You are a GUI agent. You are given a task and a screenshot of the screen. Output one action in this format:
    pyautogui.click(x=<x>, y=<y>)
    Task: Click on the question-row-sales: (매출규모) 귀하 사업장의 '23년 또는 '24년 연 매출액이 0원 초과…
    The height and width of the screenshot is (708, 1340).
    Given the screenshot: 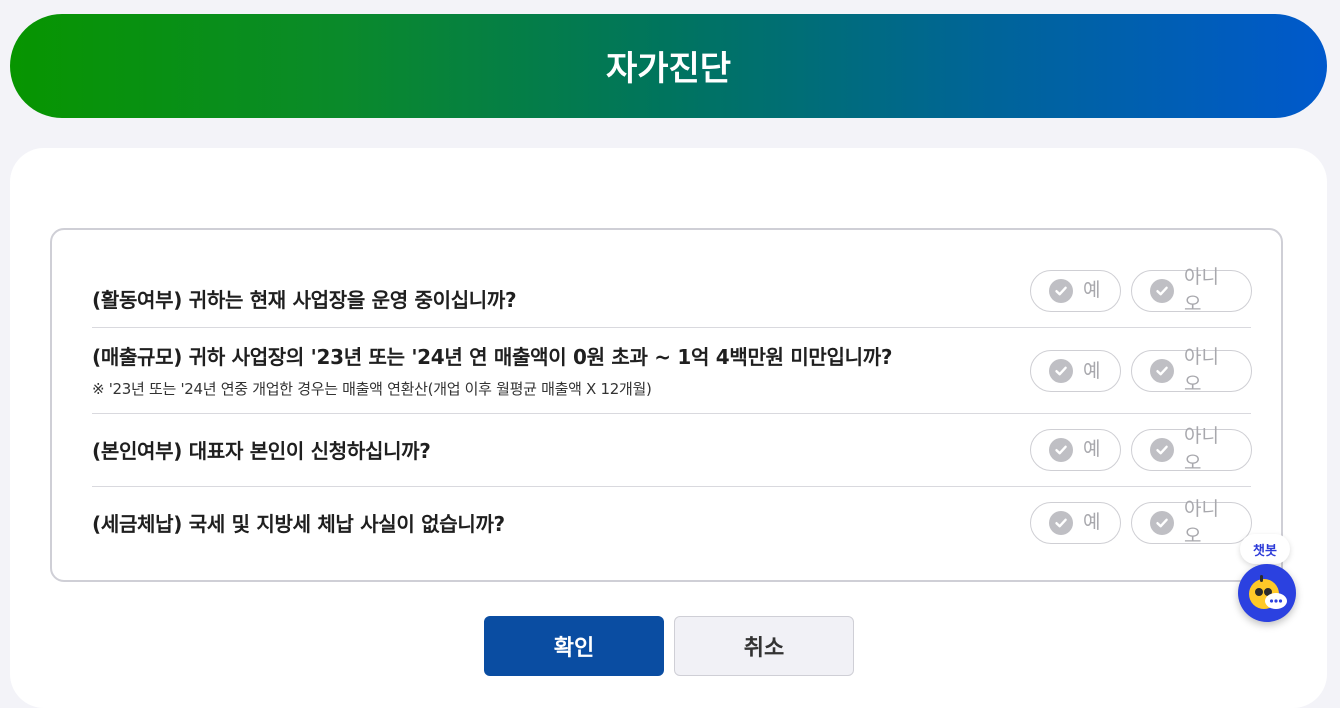 What is the action you would take?
    pyautogui.click(x=672, y=370)
    